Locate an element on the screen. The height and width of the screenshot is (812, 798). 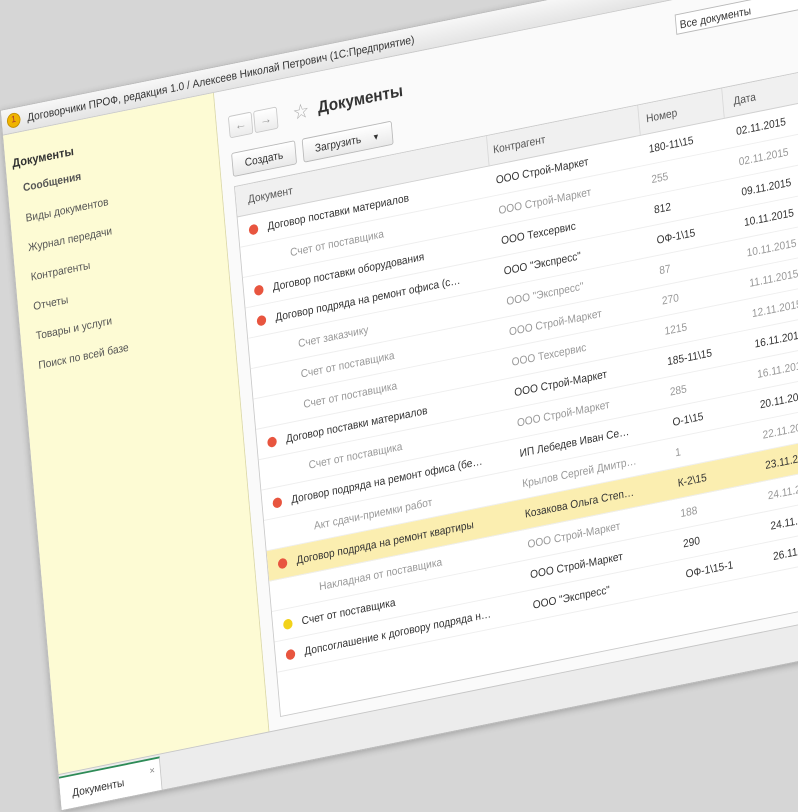
close-icon: × is located at coordinates (152, 771).